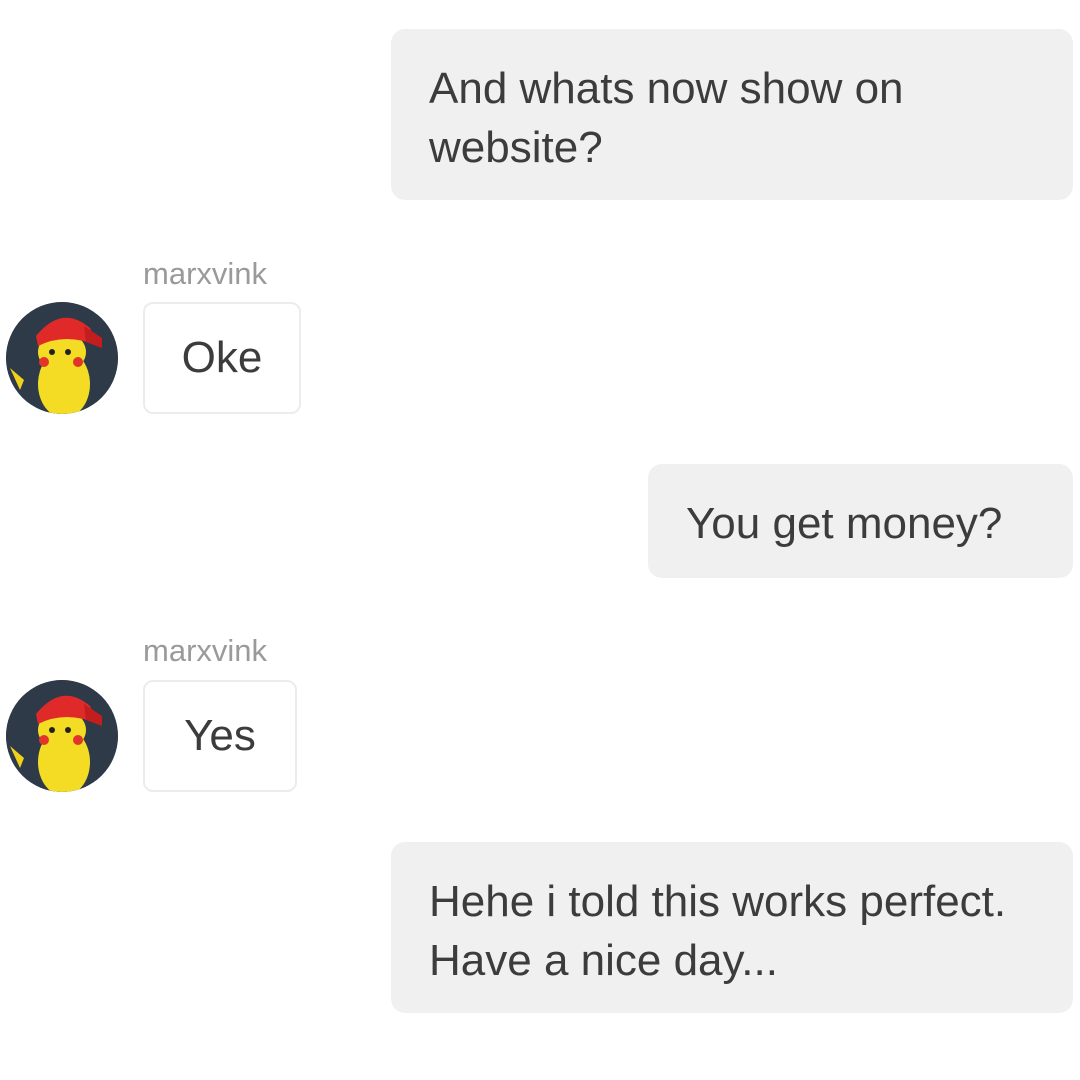  I want to click on incoming-message-bubble: Yes, so click(220, 736).